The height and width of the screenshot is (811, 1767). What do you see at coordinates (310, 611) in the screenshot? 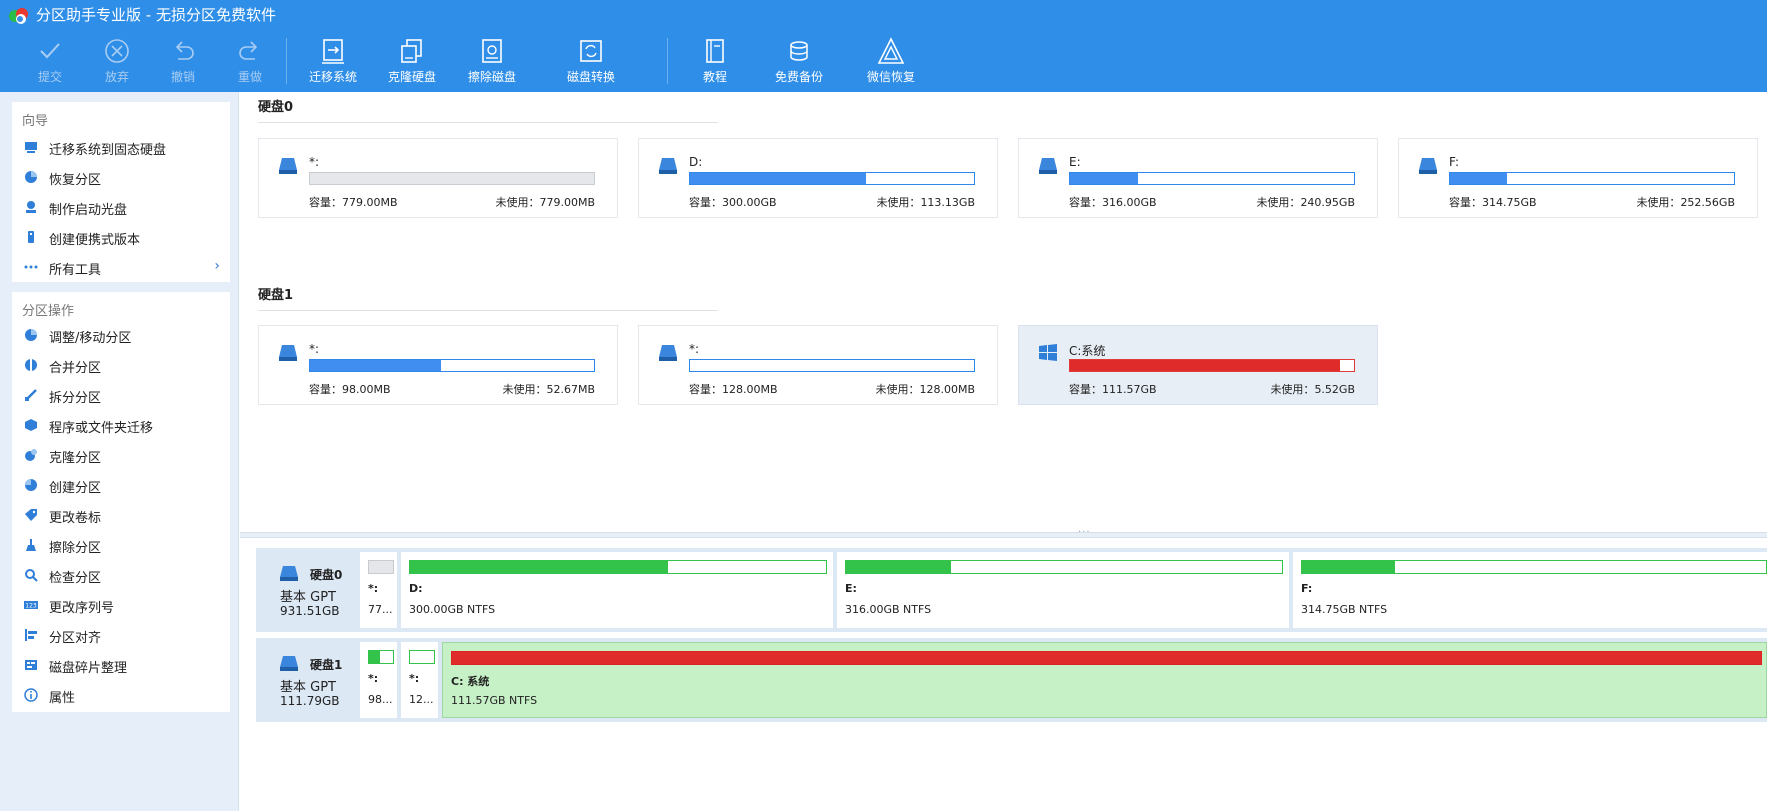
I see `disk-size: 931.51GB` at bounding box center [310, 611].